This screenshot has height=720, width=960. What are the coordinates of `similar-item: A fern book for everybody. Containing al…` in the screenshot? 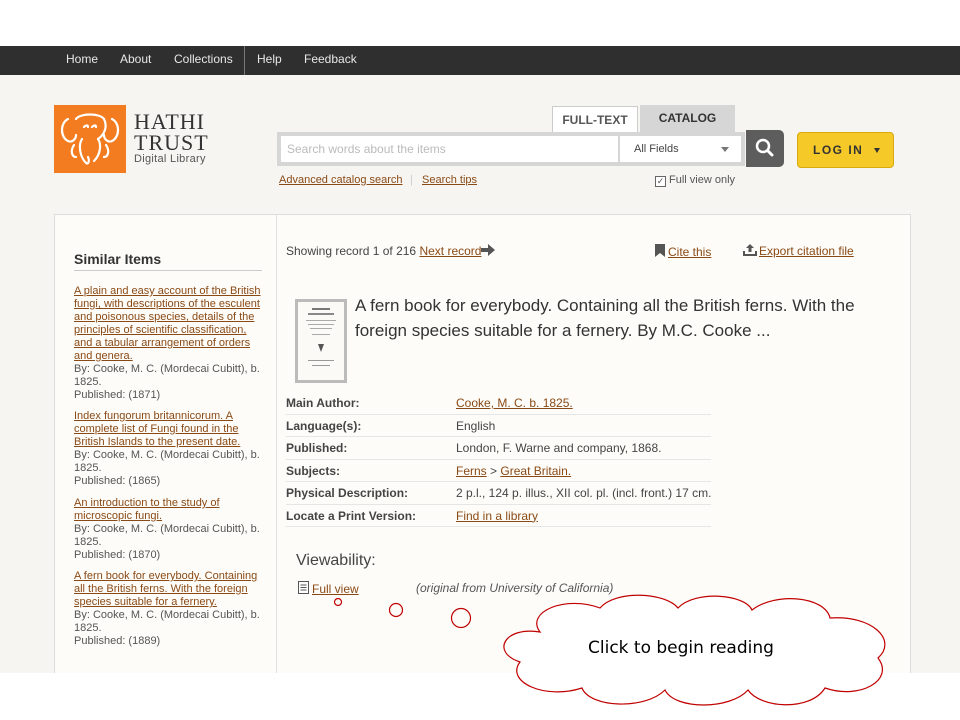 It's located at (170, 609).